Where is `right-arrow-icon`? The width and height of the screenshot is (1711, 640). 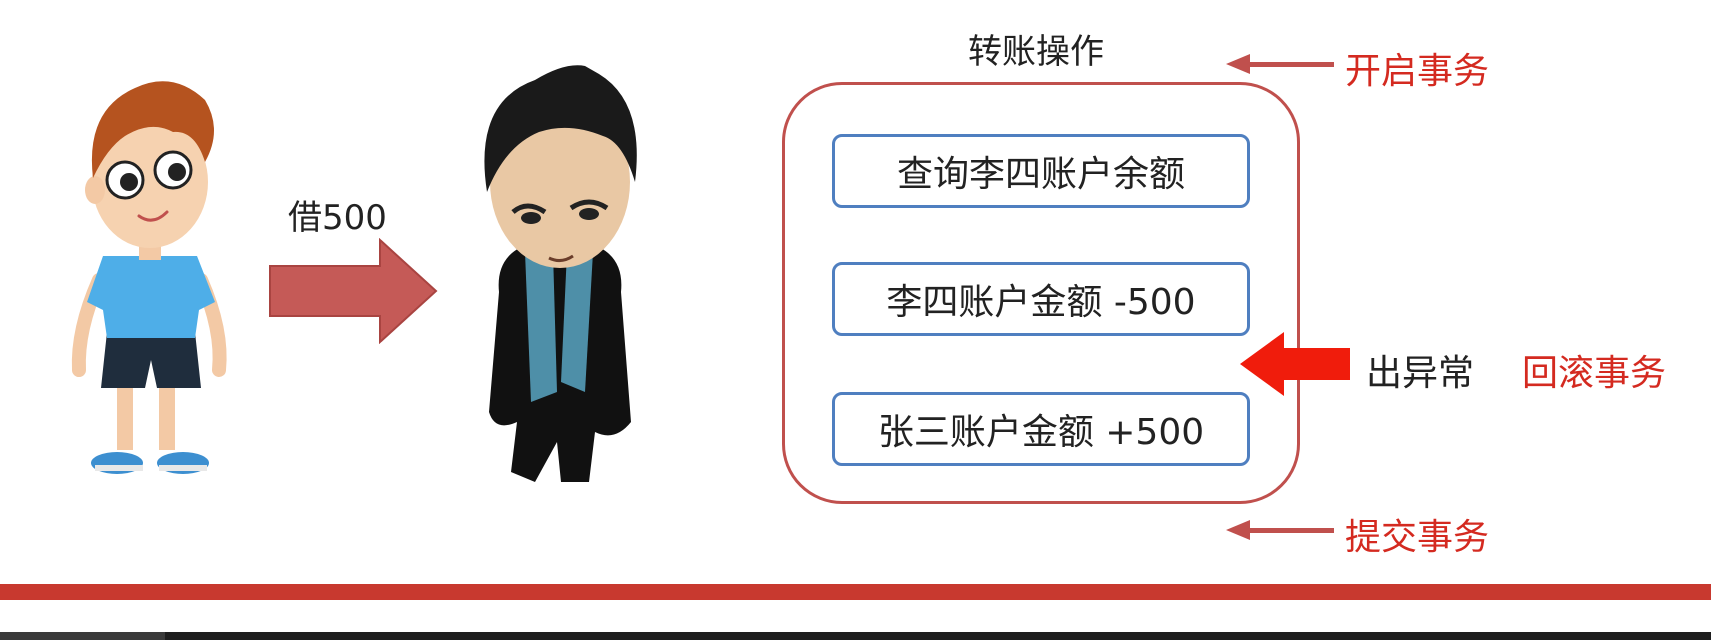
right-arrow-icon is located at coordinates (354, 291).